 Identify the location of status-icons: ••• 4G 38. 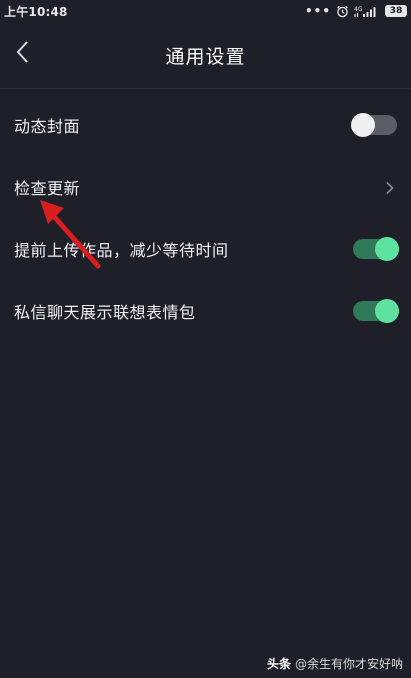
(356, 11).